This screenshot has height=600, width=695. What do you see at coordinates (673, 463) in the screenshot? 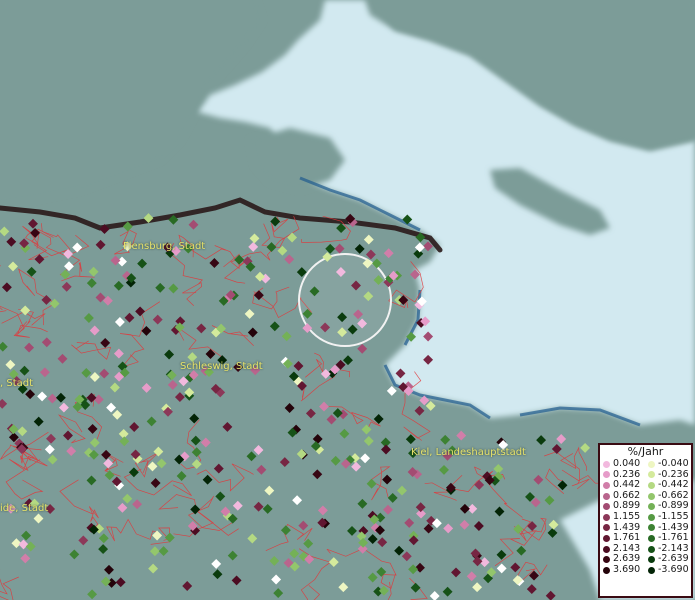
I see `legend-value: -0.040` at bounding box center [673, 463].